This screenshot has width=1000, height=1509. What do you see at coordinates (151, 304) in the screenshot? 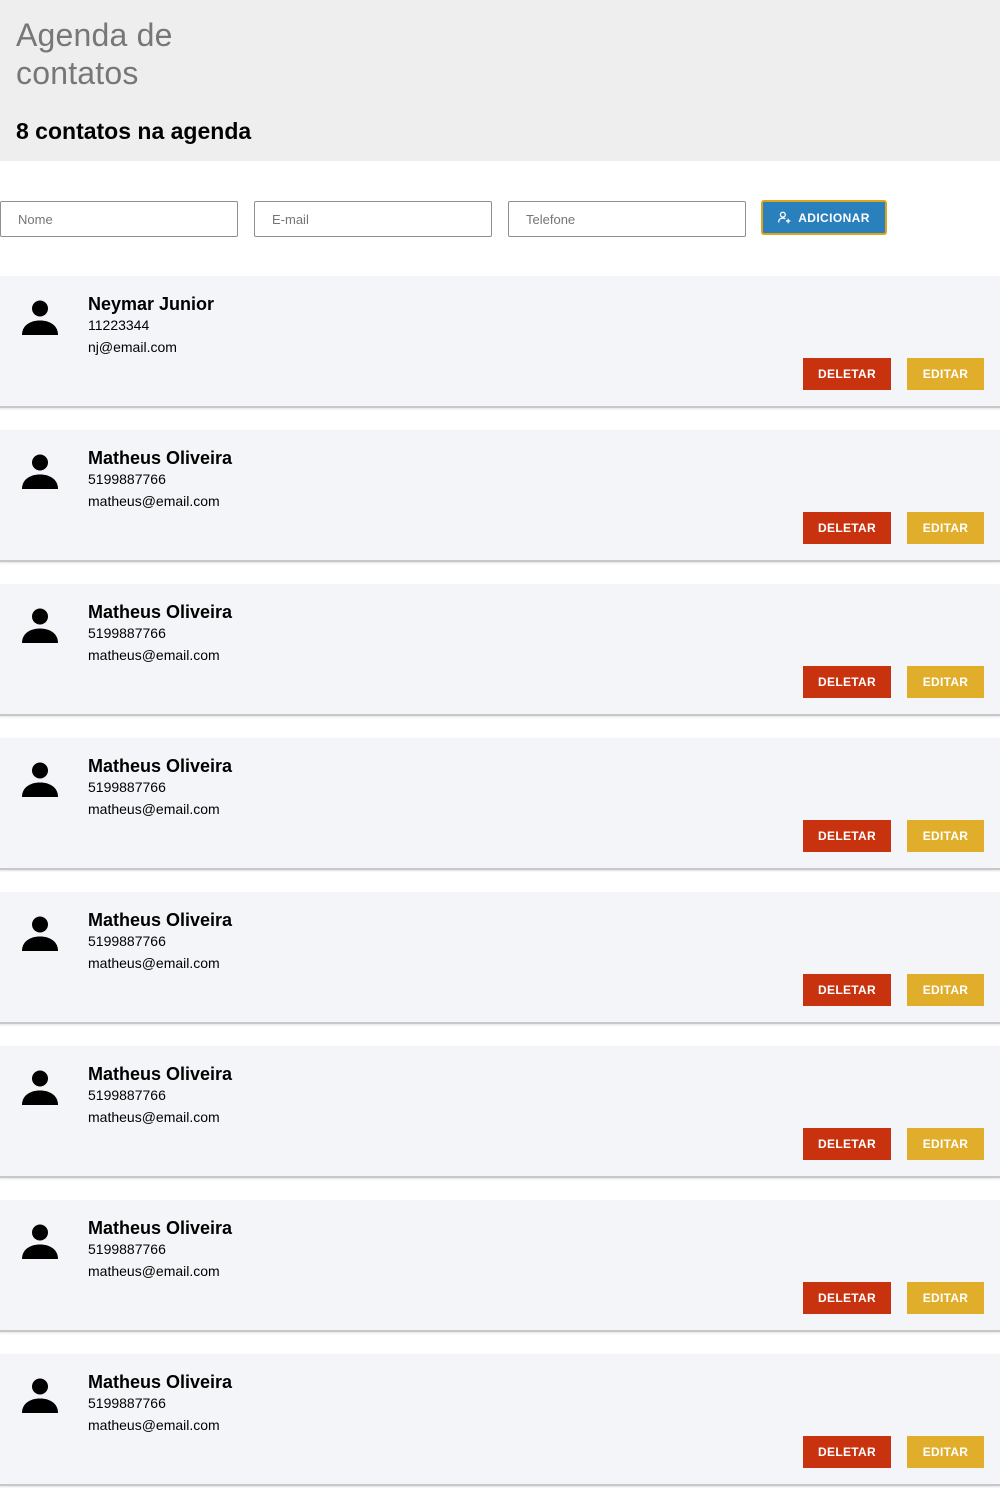
I see `contact-name: Neymar Junior` at bounding box center [151, 304].